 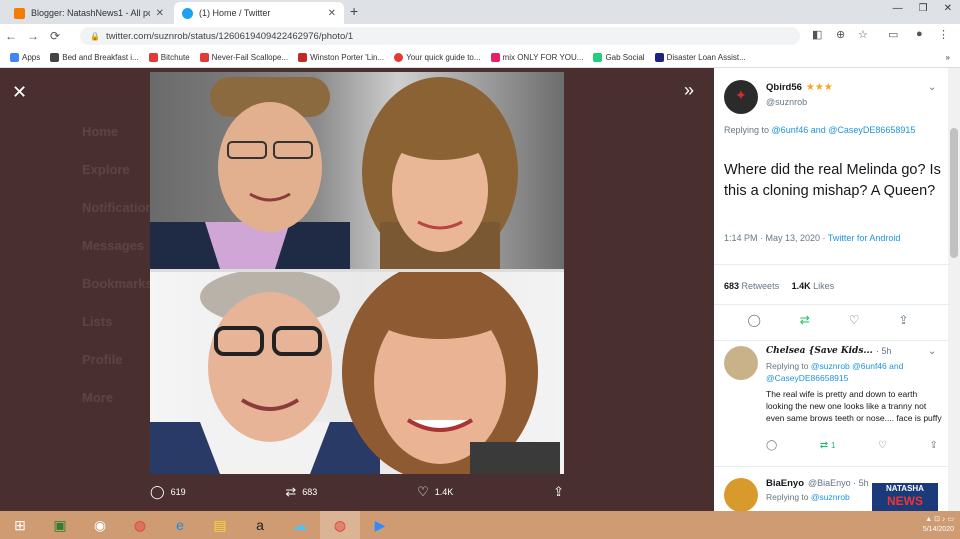 I want to click on author-name: Qbird56, so click(x=784, y=87).